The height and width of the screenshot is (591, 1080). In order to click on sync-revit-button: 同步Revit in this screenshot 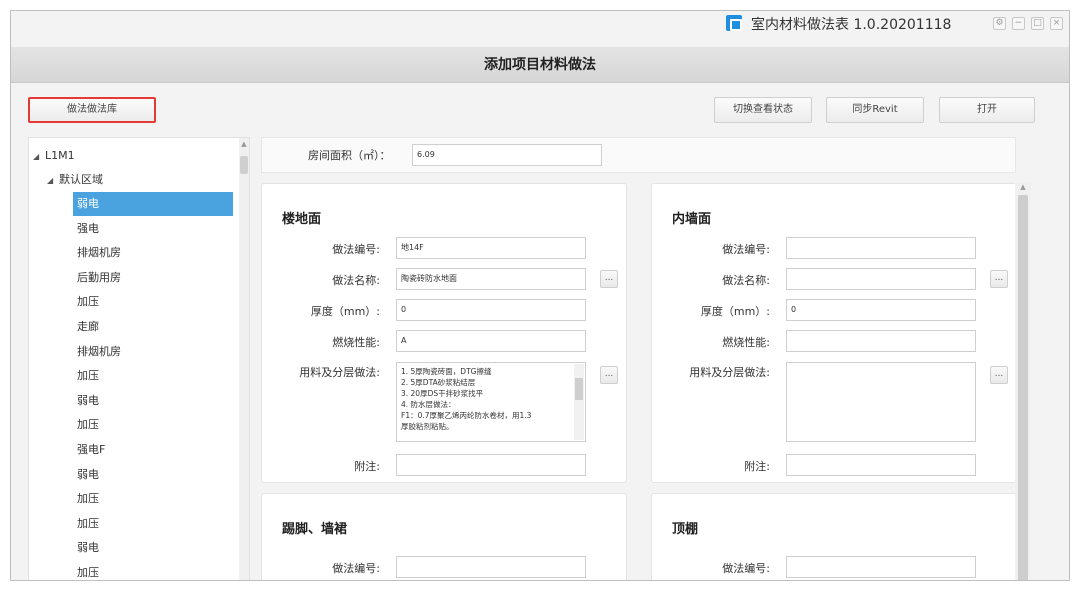, I will do `click(875, 110)`.